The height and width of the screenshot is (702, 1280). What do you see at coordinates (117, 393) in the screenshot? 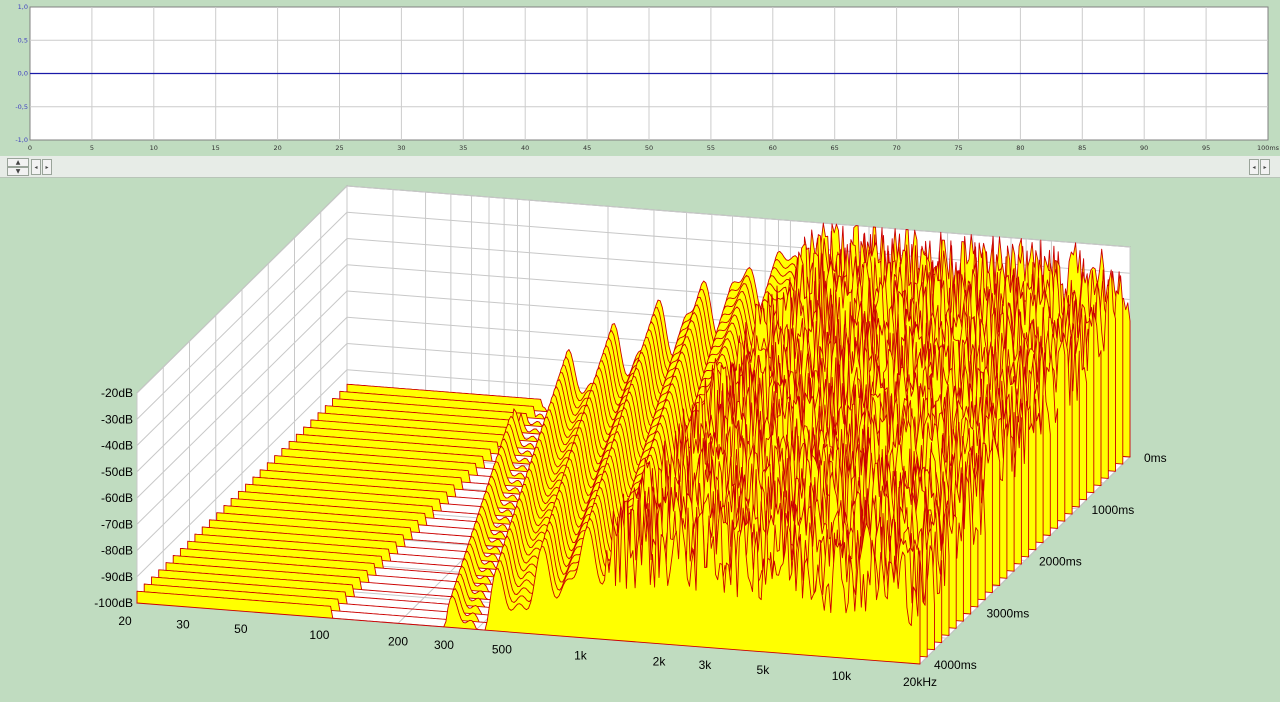
I see `db-tick-label: -20dB` at bounding box center [117, 393].